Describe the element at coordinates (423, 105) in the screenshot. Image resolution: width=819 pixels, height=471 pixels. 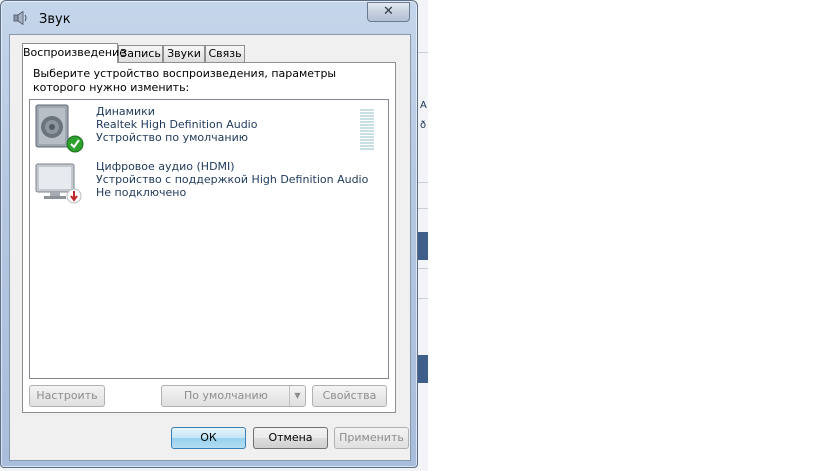
I see `background-text-fragment: A` at that location.